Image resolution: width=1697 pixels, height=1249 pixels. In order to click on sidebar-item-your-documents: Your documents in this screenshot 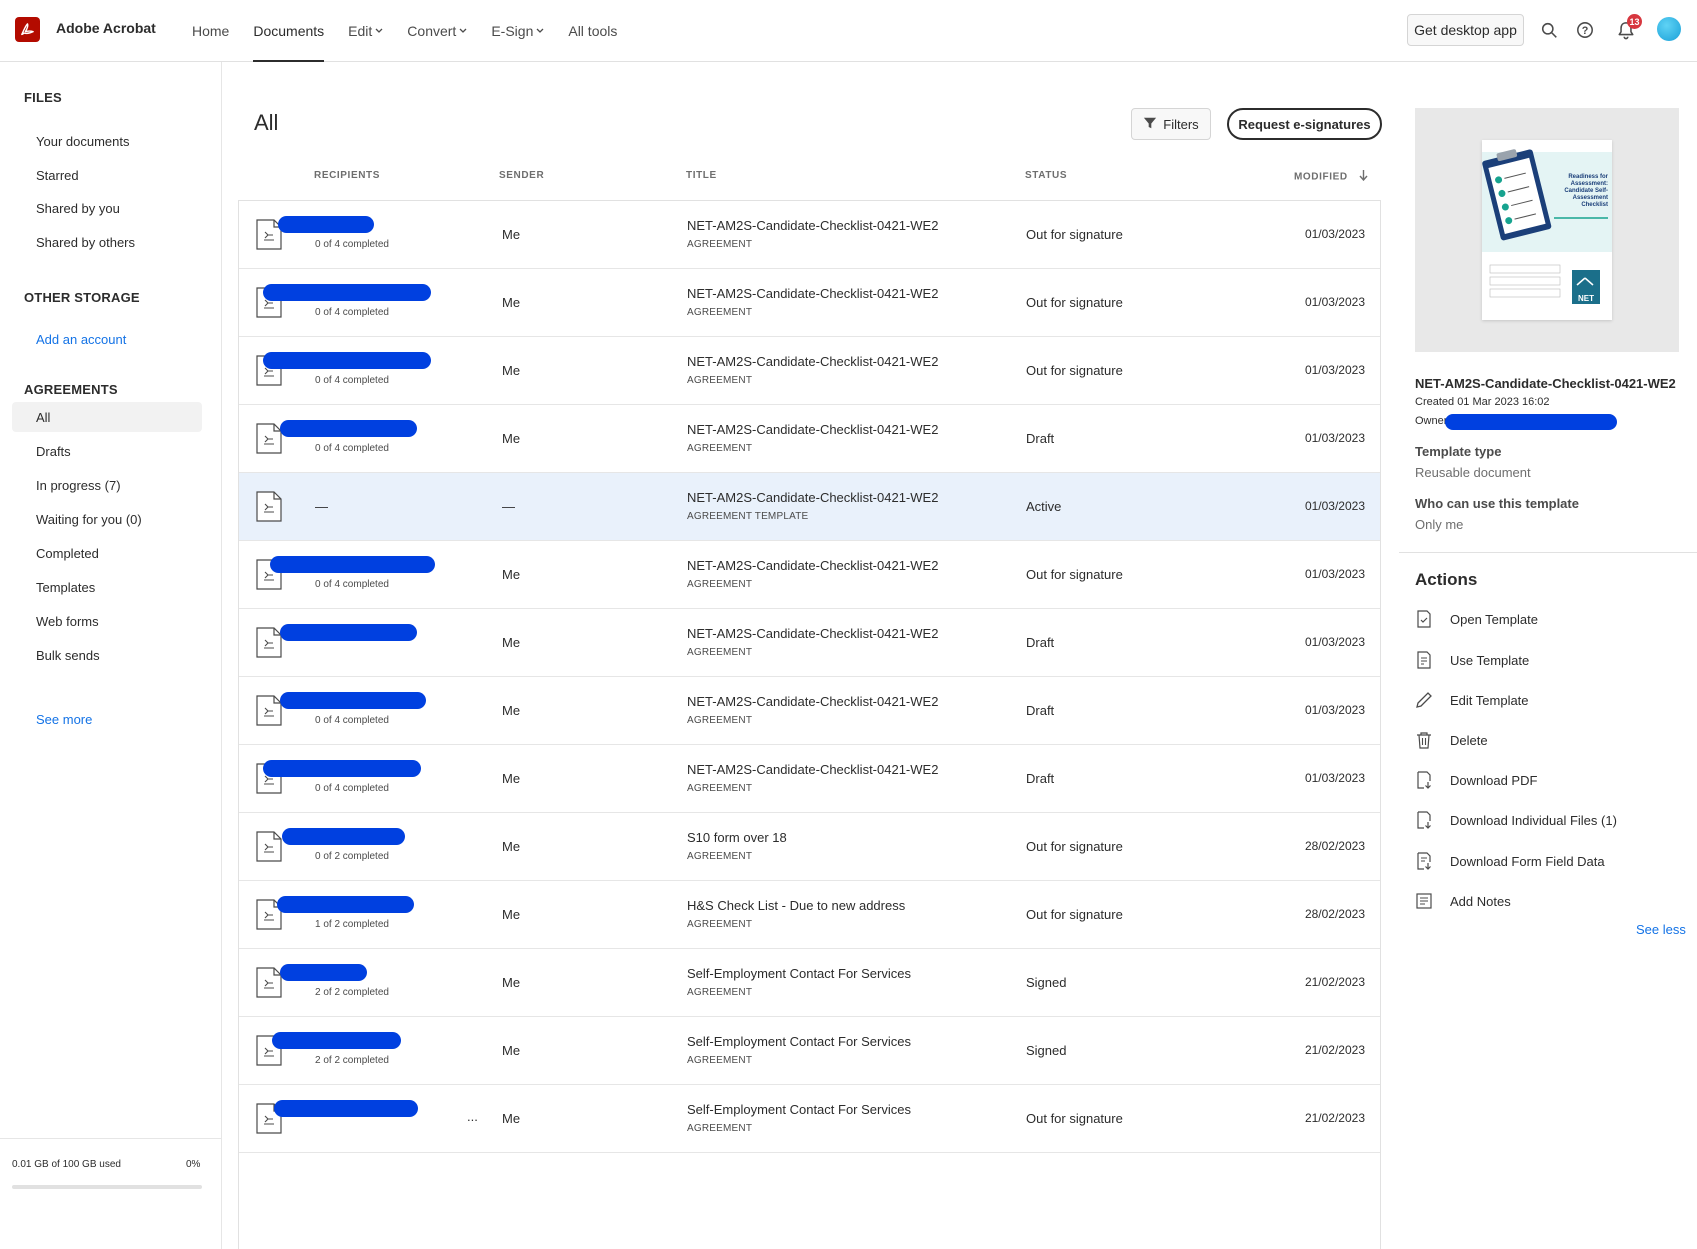, I will do `click(107, 141)`.